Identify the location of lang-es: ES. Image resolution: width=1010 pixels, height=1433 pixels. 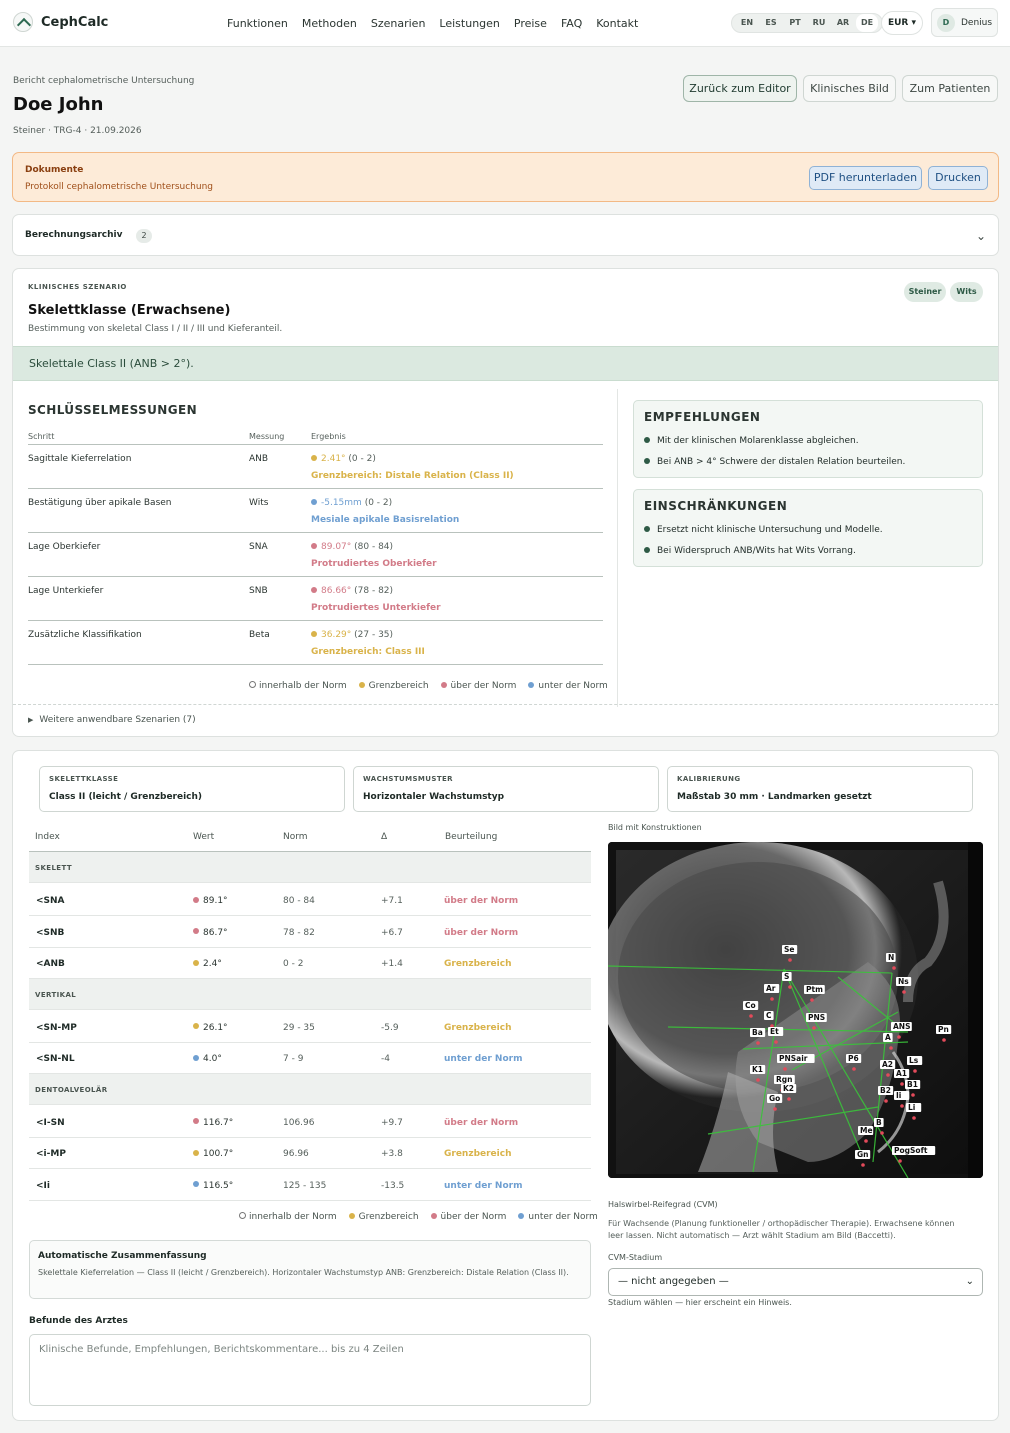
(771, 23).